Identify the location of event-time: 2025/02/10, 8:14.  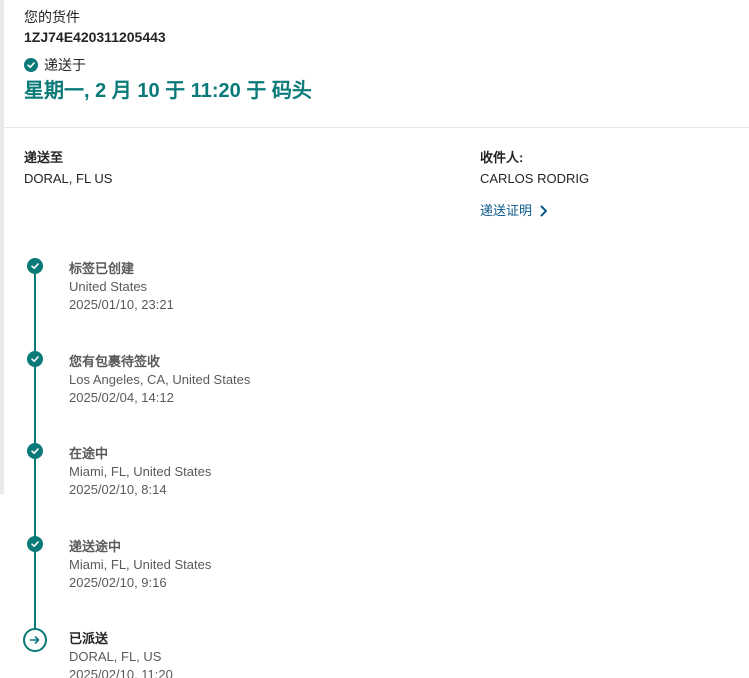
(118, 489).